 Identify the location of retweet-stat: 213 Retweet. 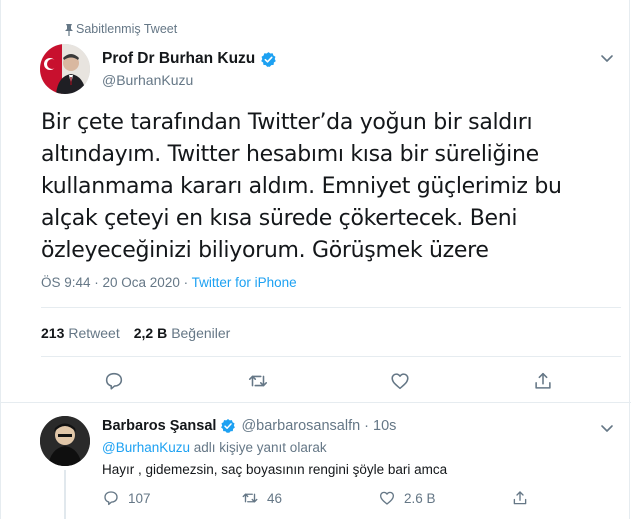
(80, 333).